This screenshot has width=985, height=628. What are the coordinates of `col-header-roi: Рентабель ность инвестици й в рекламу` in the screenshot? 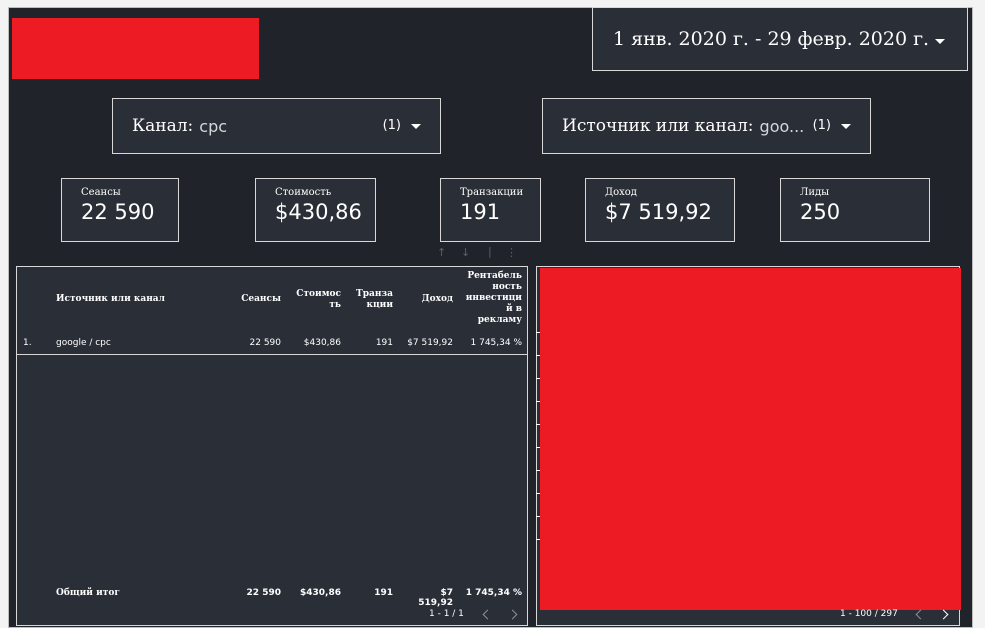 It's located at (487, 298).